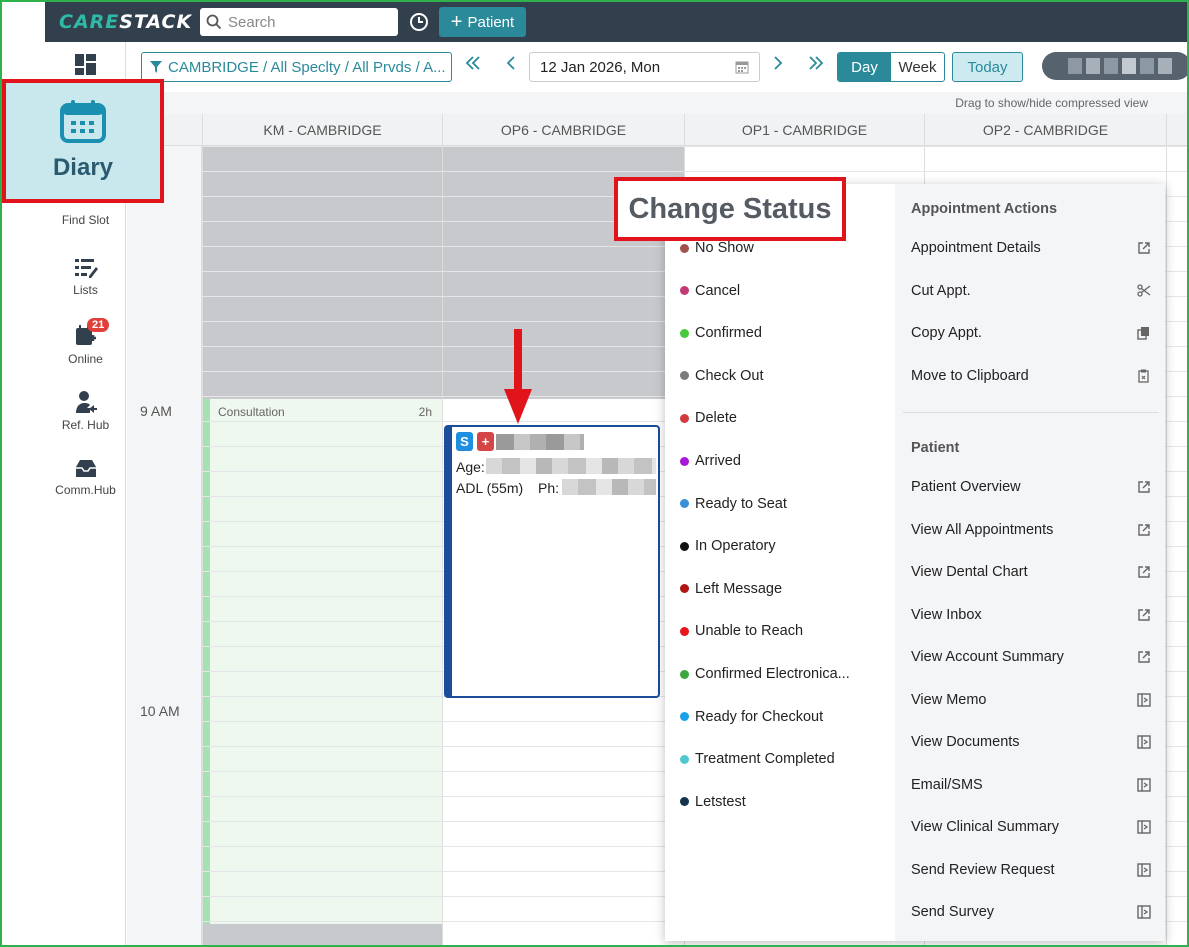 The width and height of the screenshot is (1189, 947). What do you see at coordinates (713, 802) in the screenshot?
I see `status-item: Letstest` at bounding box center [713, 802].